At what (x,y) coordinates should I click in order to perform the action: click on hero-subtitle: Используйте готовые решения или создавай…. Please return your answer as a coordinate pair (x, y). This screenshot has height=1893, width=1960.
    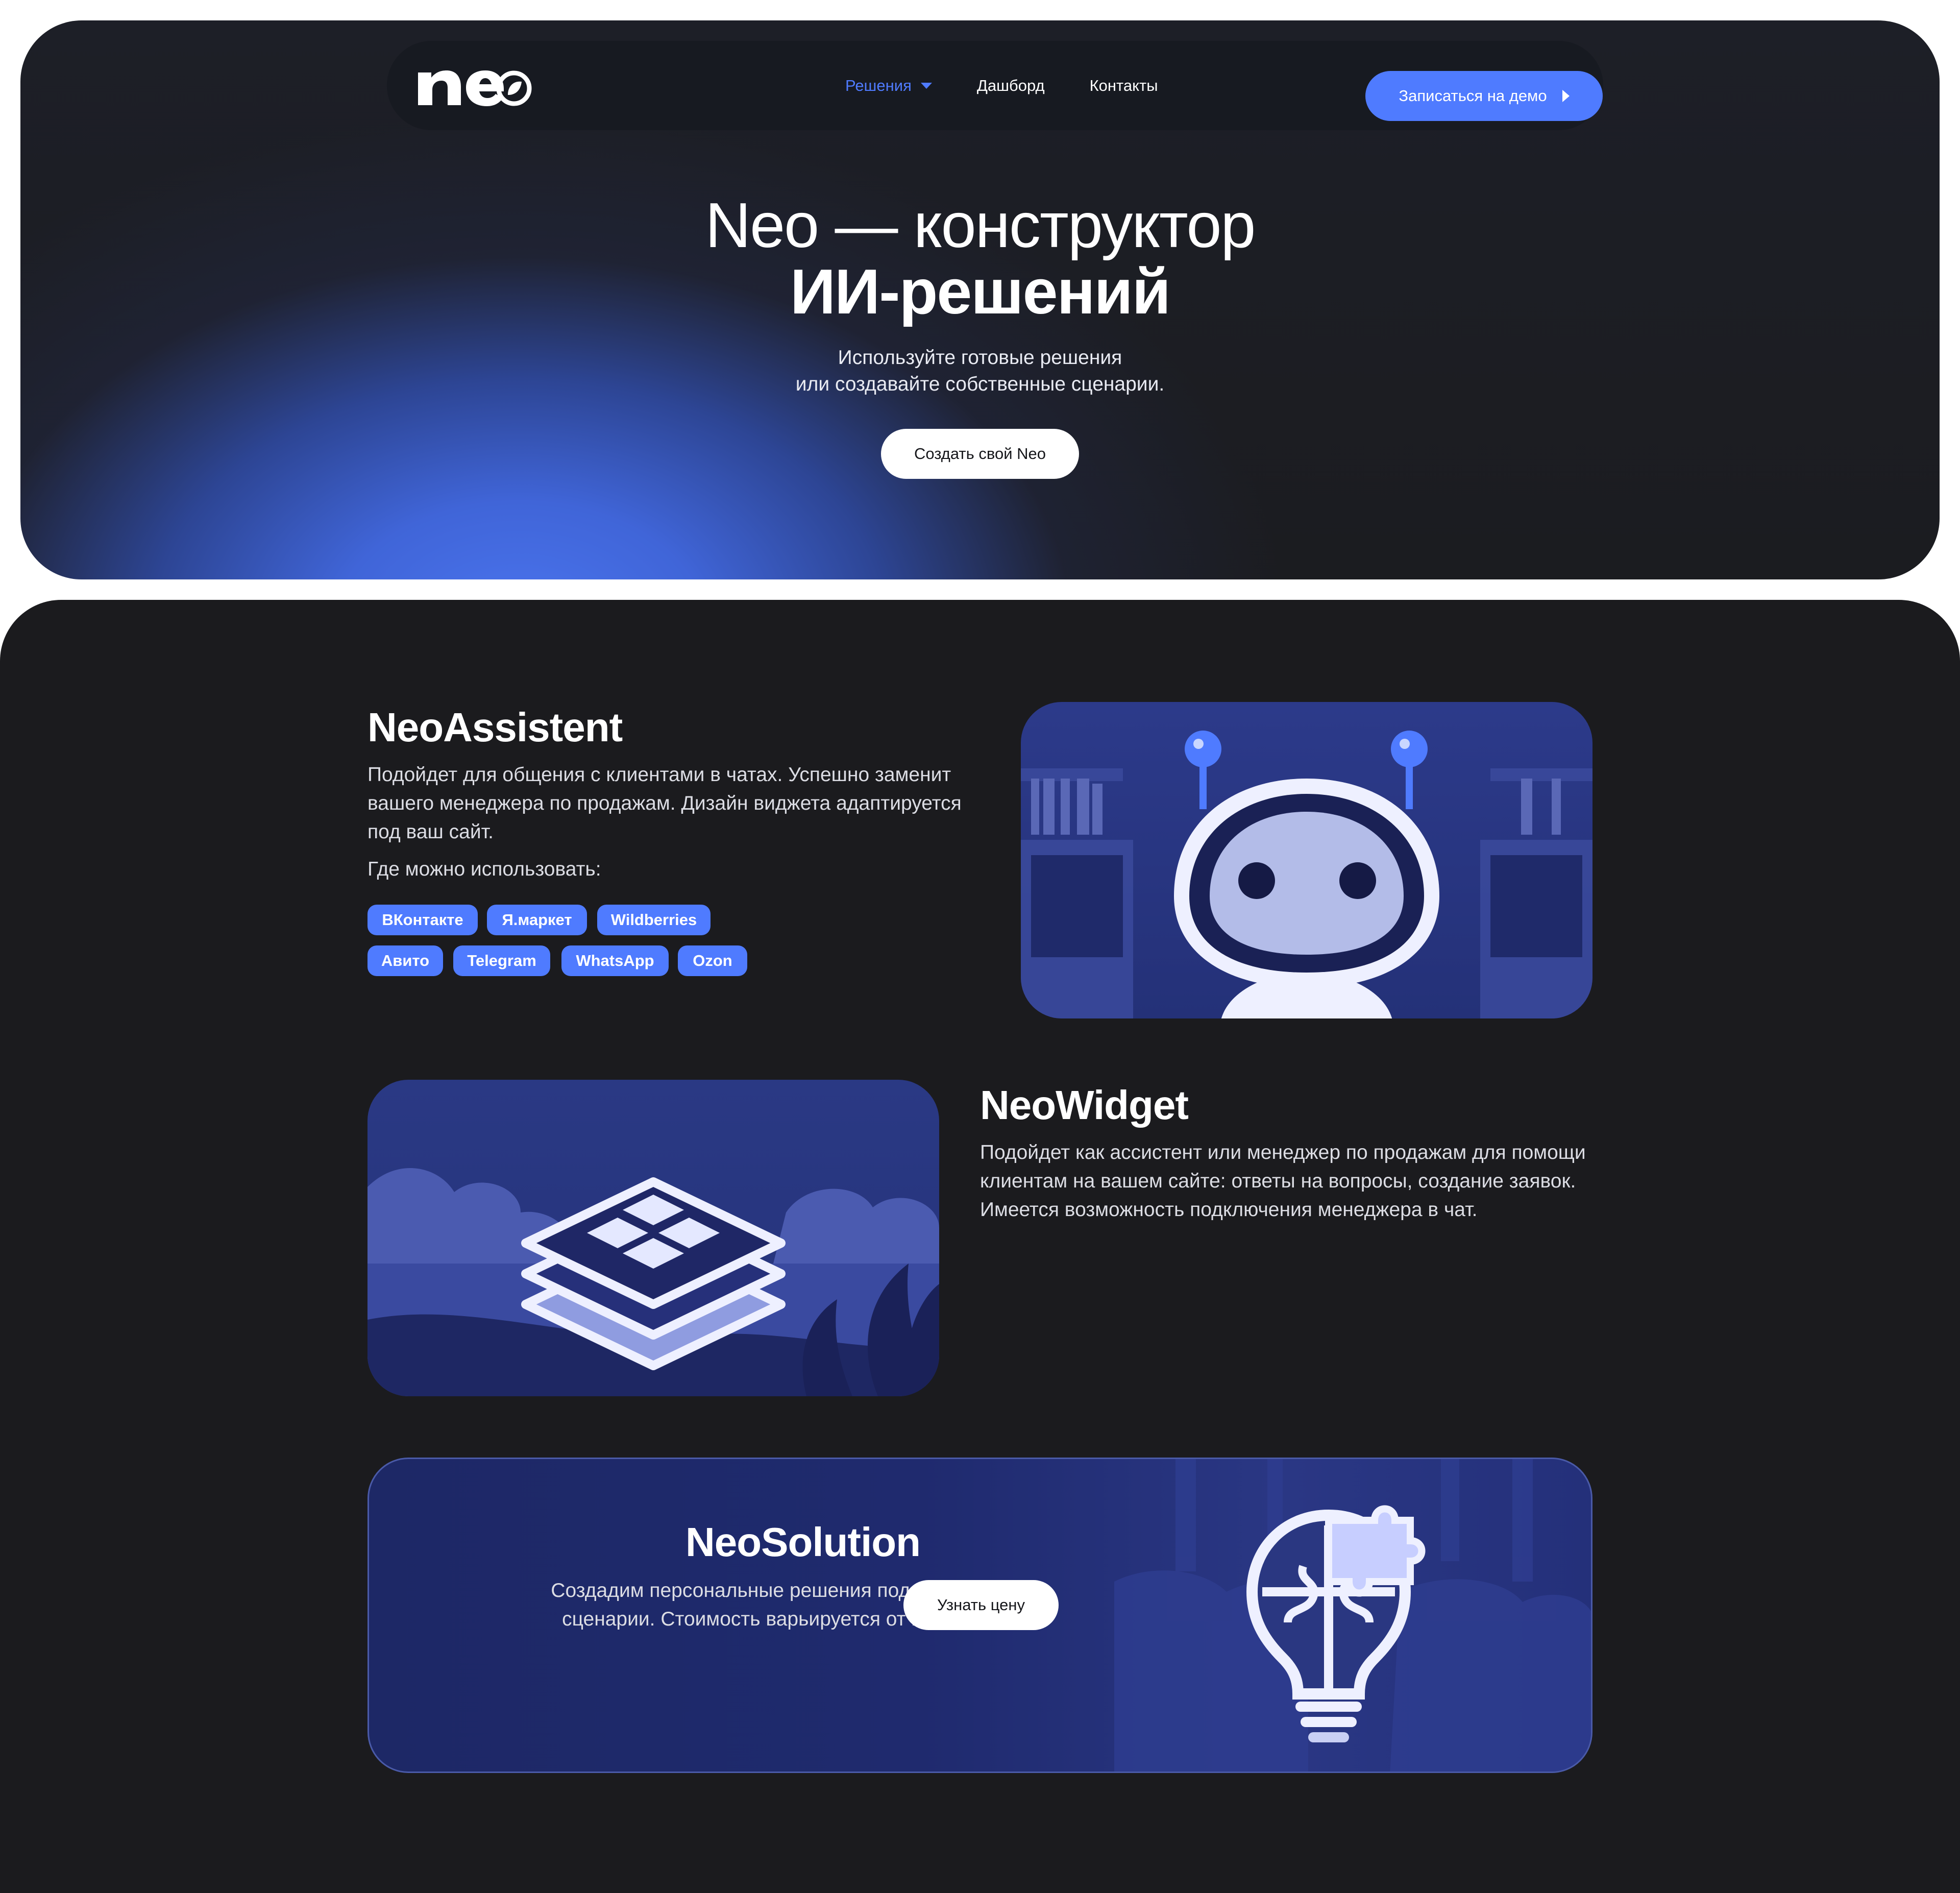
    Looking at the image, I should click on (980, 371).